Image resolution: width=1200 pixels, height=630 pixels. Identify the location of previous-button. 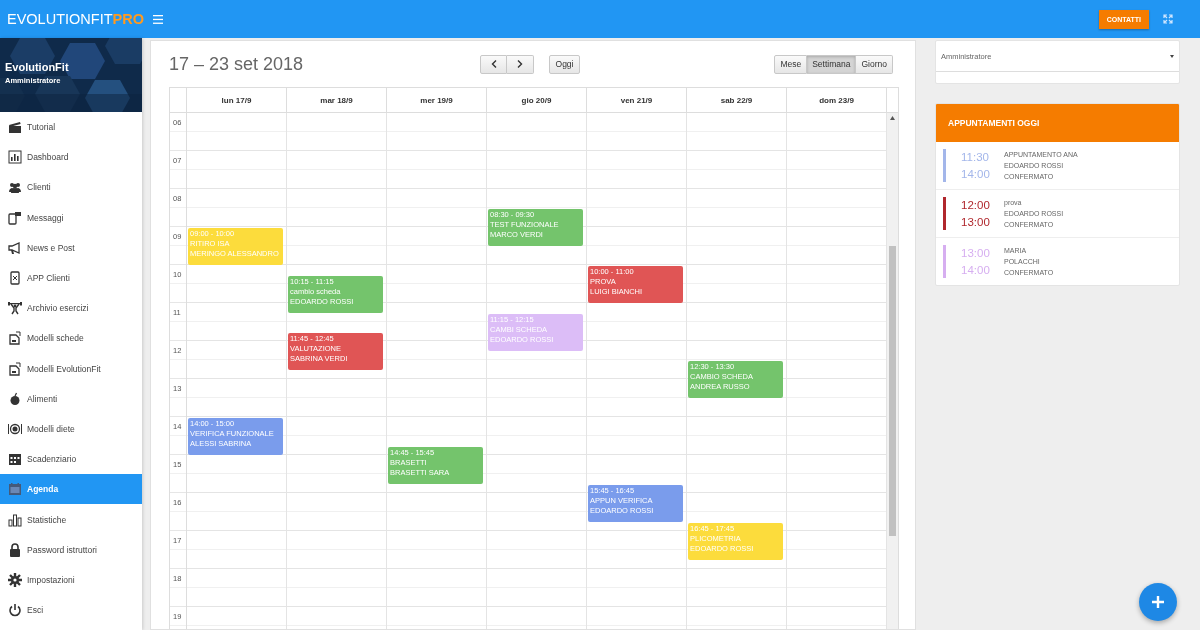
(493, 64).